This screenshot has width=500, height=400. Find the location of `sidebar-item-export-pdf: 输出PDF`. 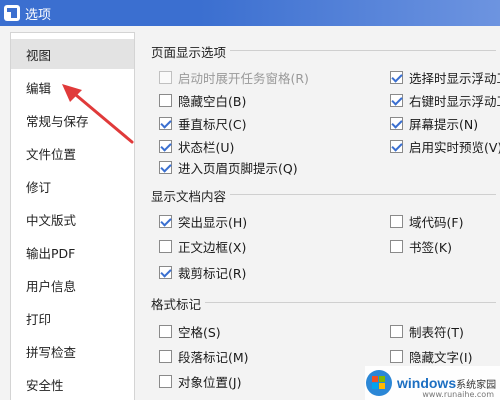

sidebar-item-export-pdf: 输出PDF is located at coordinates (72, 252).